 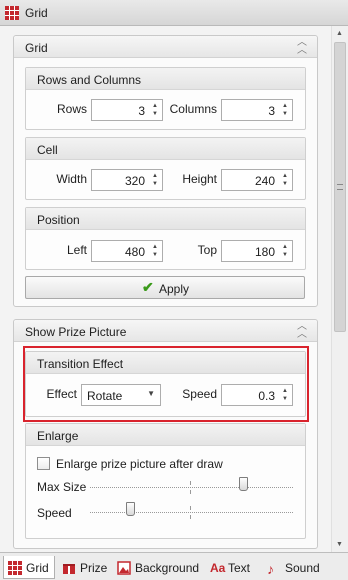 What do you see at coordinates (264, 252) in the screenshot?
I see `top-value: 180` at bounding box center [264, 252].